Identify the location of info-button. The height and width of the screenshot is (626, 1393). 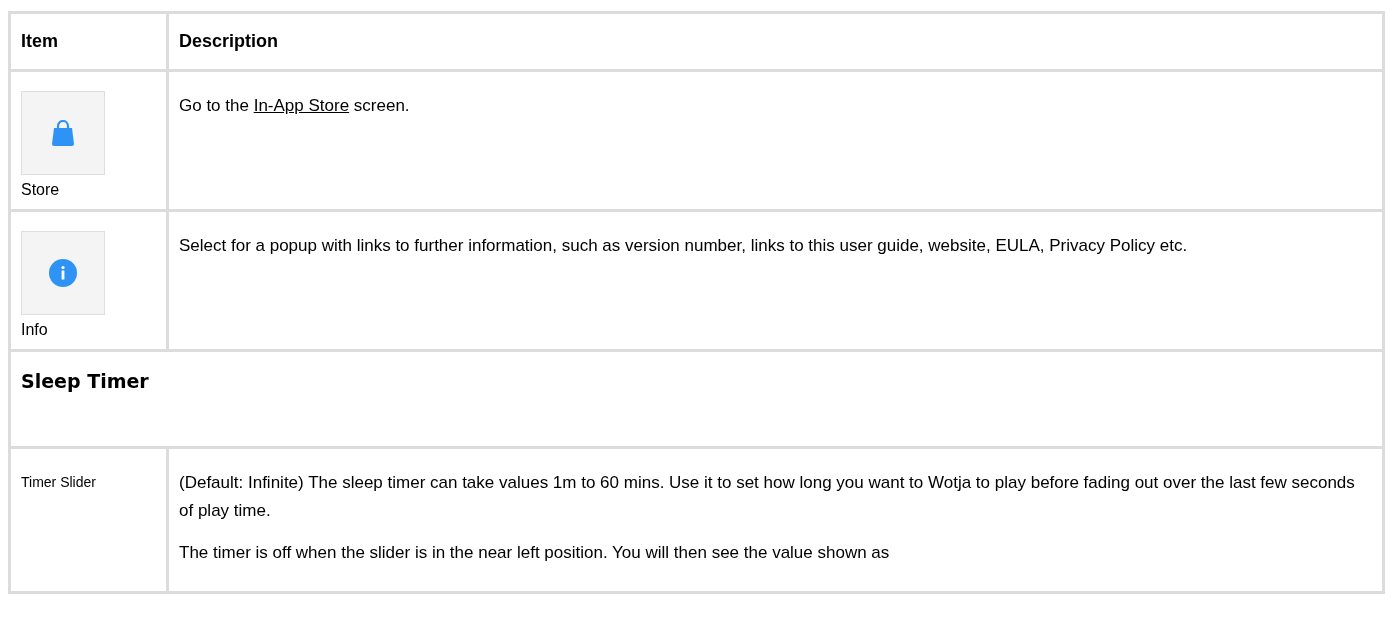
(63, 273).